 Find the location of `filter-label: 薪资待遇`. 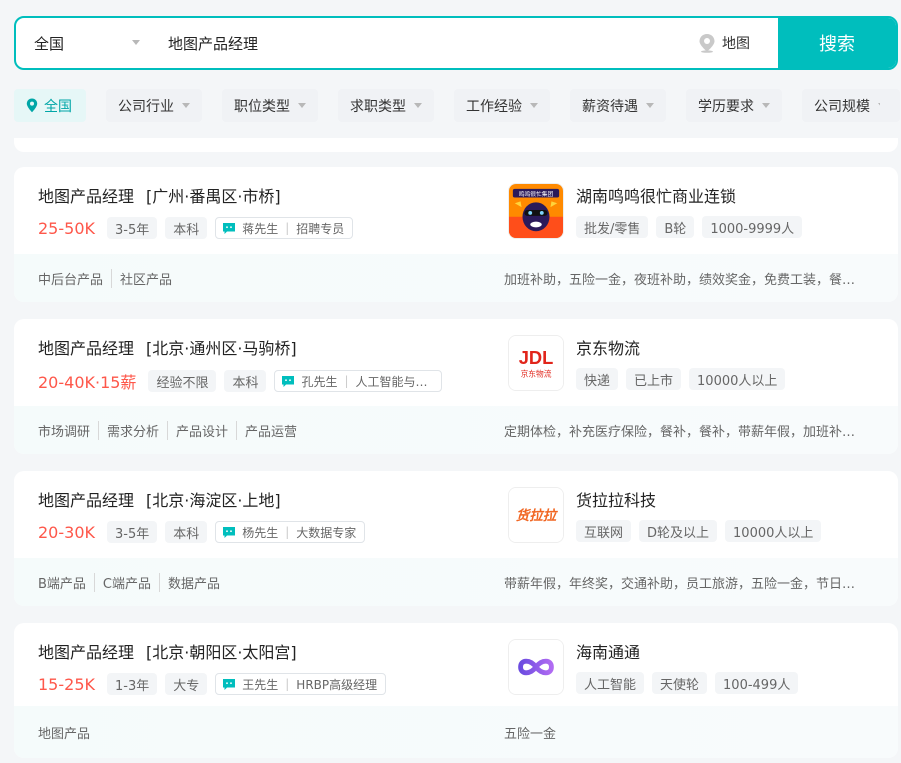

filter-label: 薪资待遇 is located at coordinates (610, 106).